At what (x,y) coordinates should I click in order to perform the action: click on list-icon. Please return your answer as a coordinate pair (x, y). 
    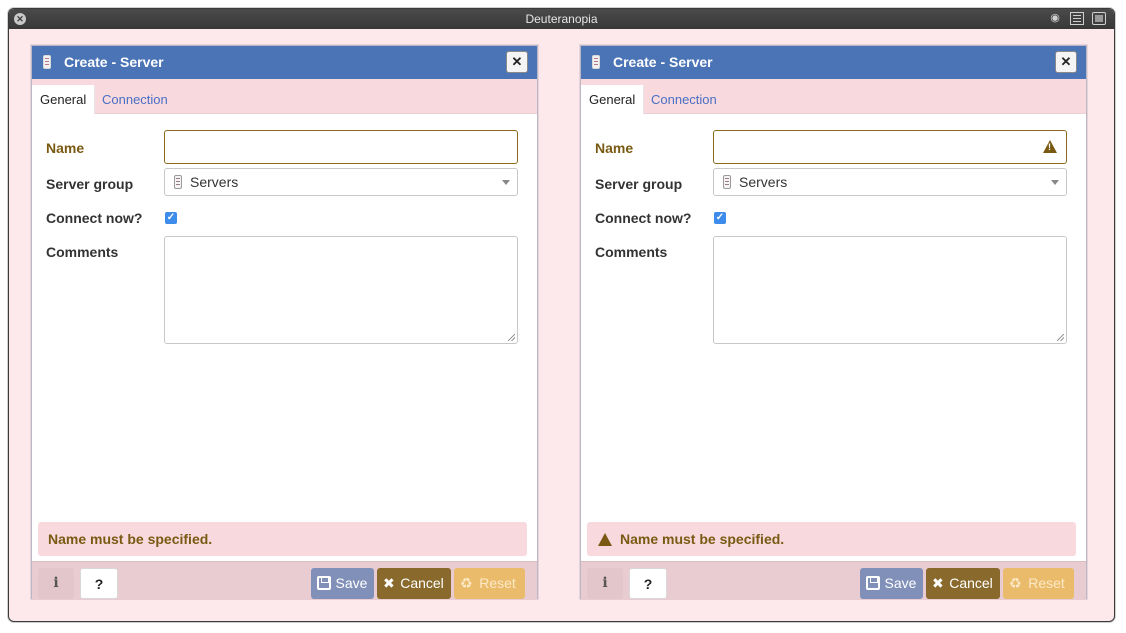
    Looking at the image, I should click on (1077, 18).